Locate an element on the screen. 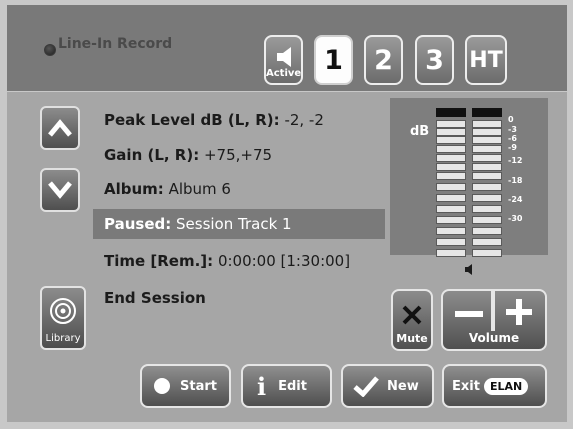  gain-value: +75,+75 is located at coordinates (236, 155).